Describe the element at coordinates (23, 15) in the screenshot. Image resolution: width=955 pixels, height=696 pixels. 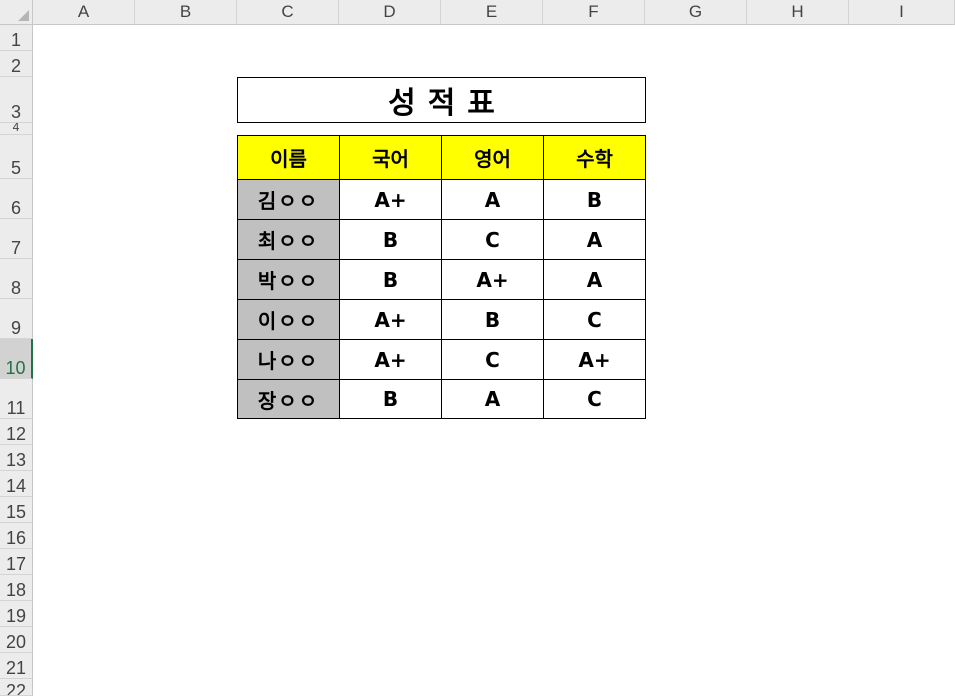
I see `select-all-triangle-icon` at that location.